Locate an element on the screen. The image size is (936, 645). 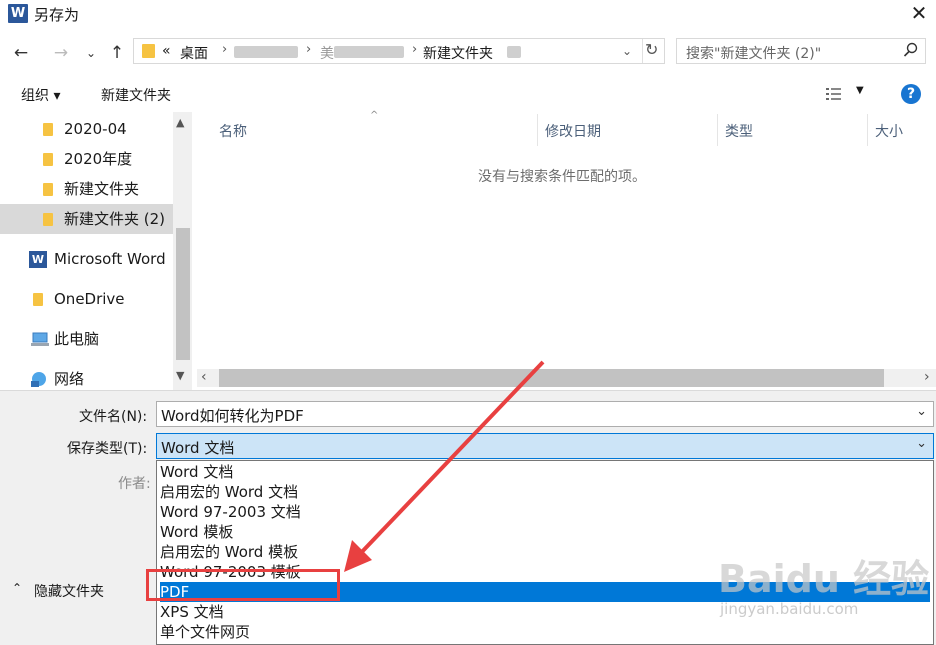
baidu-watermark-url: jingyan.baidu.com is located at coordinates (789, 609).